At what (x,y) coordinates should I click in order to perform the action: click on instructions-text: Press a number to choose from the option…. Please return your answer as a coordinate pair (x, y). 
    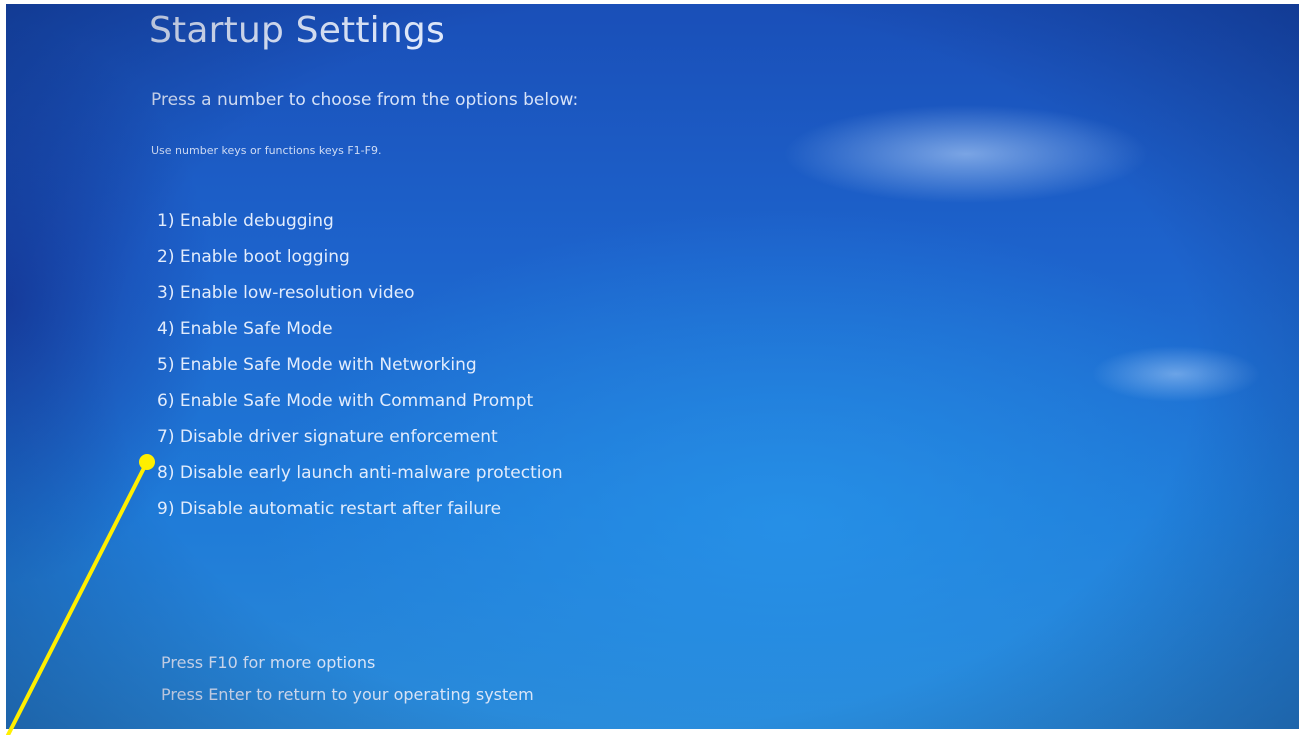
    Looking at the image, I should click on (365, 100).